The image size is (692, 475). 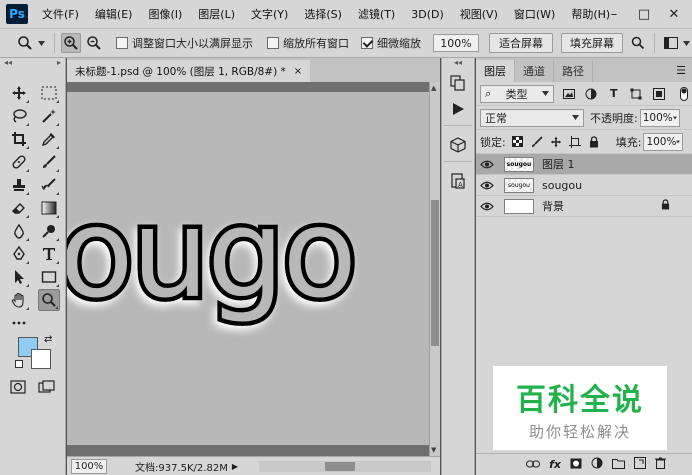 I want to click on document-size-info: 文档:937.5K/2.82M, so click(x=181, y=466).